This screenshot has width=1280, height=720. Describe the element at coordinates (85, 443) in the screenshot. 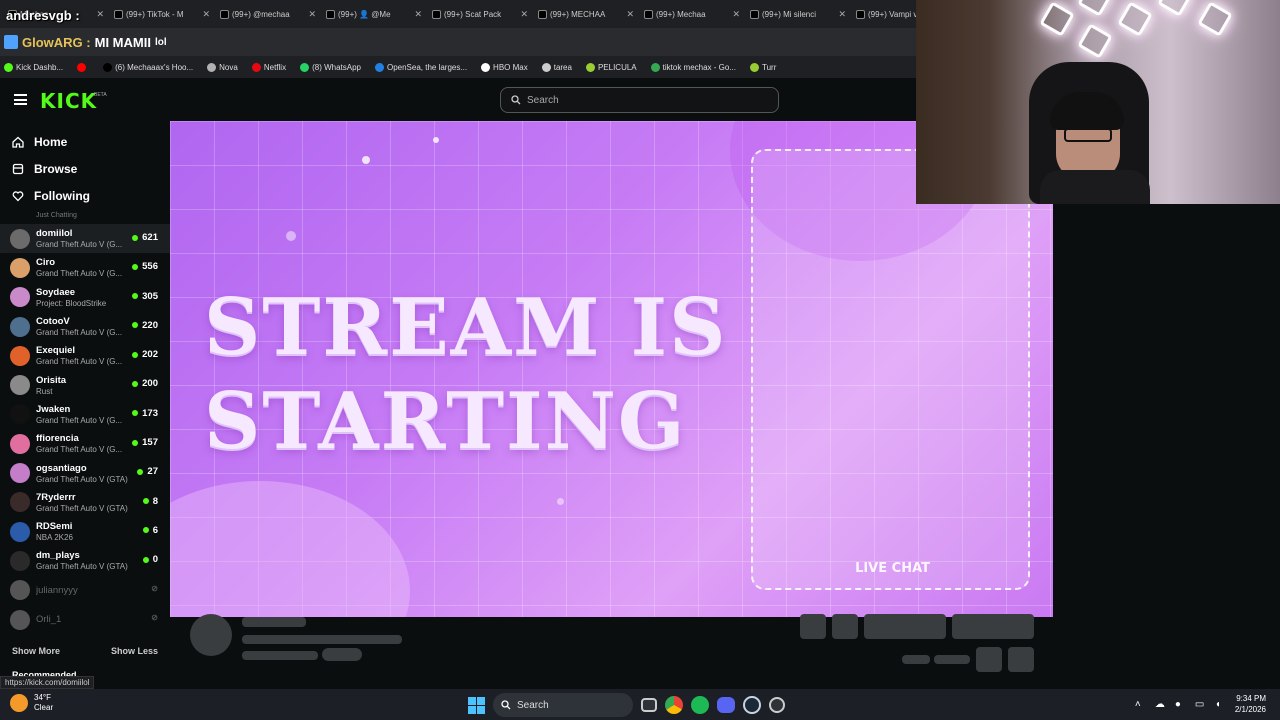

I see `sidebar-channel-ffiorencia: ffiorencia Grand Theft Auto V (G... 157` at that location.